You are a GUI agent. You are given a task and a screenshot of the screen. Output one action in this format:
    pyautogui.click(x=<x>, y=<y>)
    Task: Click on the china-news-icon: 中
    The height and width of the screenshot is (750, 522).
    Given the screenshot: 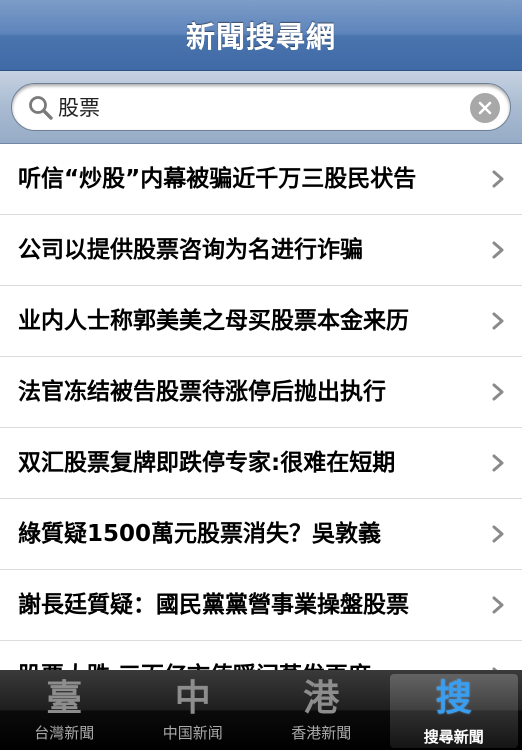 What is the action you would take?
    pyautogui.click(x=192, y=698)
    